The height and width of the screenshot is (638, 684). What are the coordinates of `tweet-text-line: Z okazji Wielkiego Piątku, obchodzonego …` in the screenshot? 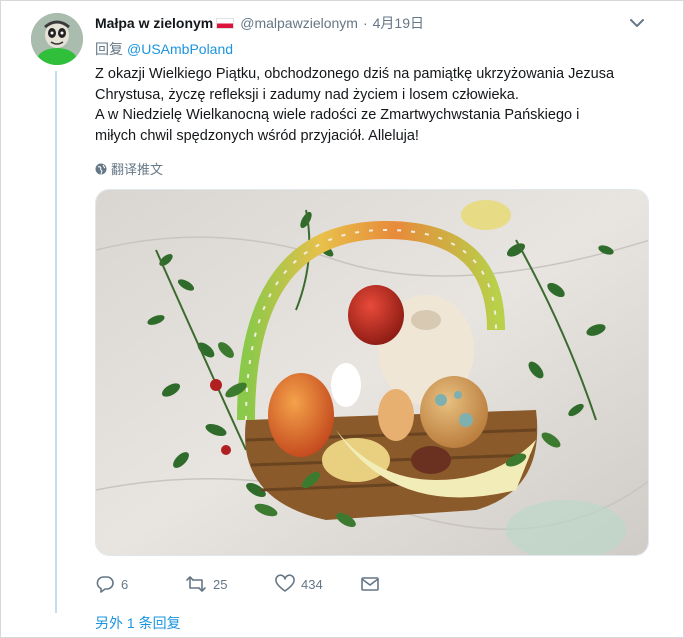 It's located at (355, 74).